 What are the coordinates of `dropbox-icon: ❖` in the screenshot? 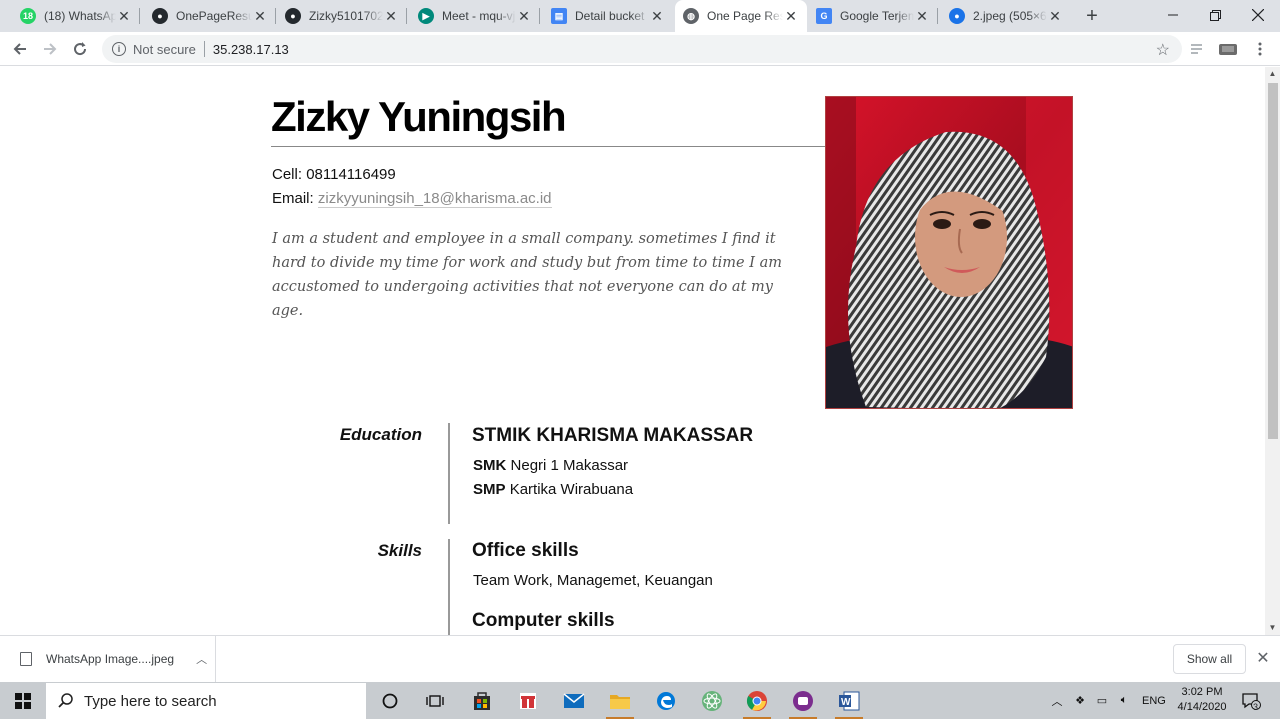 It's located at (1080, 700).